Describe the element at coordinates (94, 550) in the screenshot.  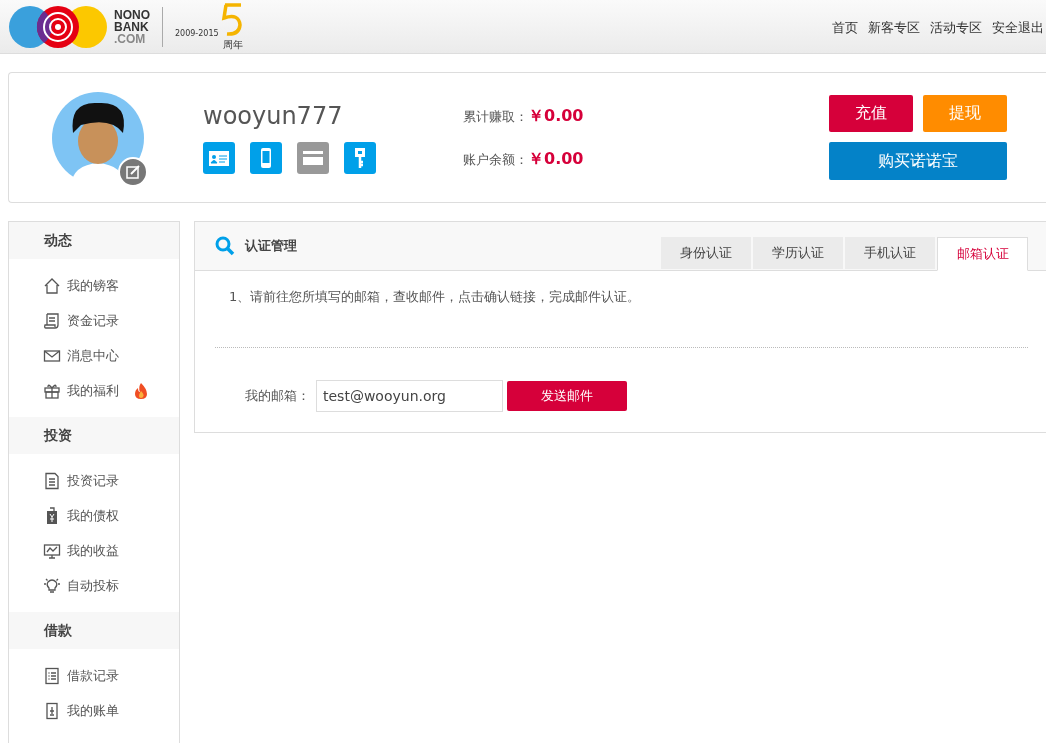
I see `sidebar-item: 我的收益` at that location.